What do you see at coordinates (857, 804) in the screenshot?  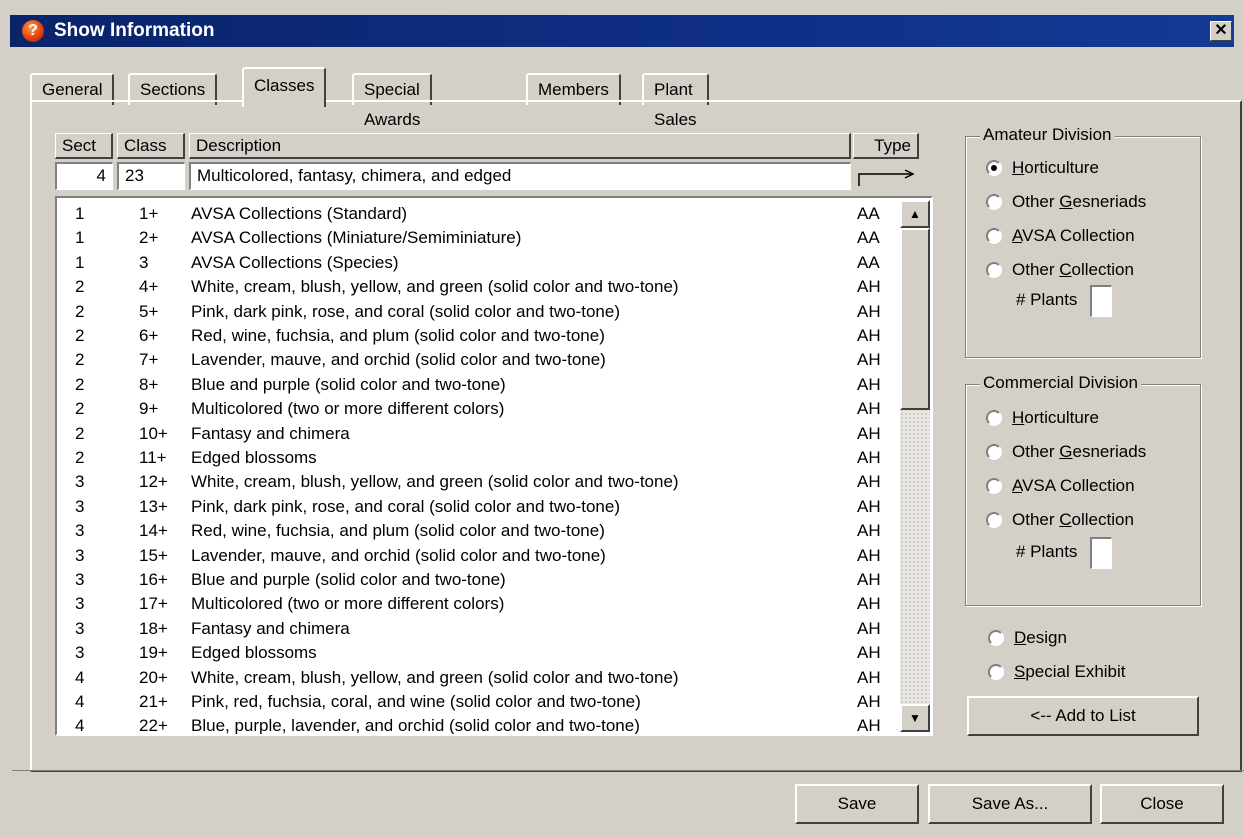 I see `save-button: Save` at bounding box center [857, 804].